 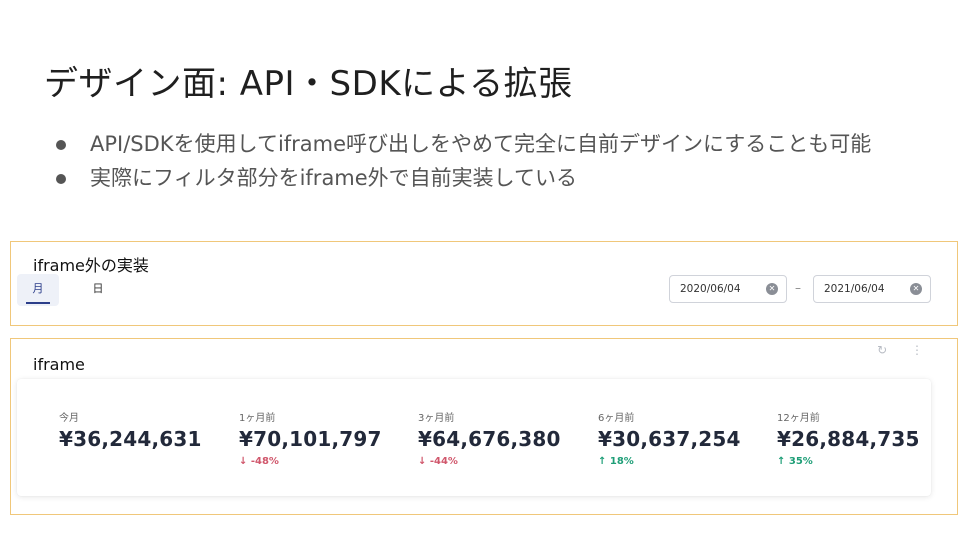 What do you see at coordinates (890, 350) in the screenshot?
I see `iframe-toolbar: ↻ ⋮` at bounding box center [890, 350].